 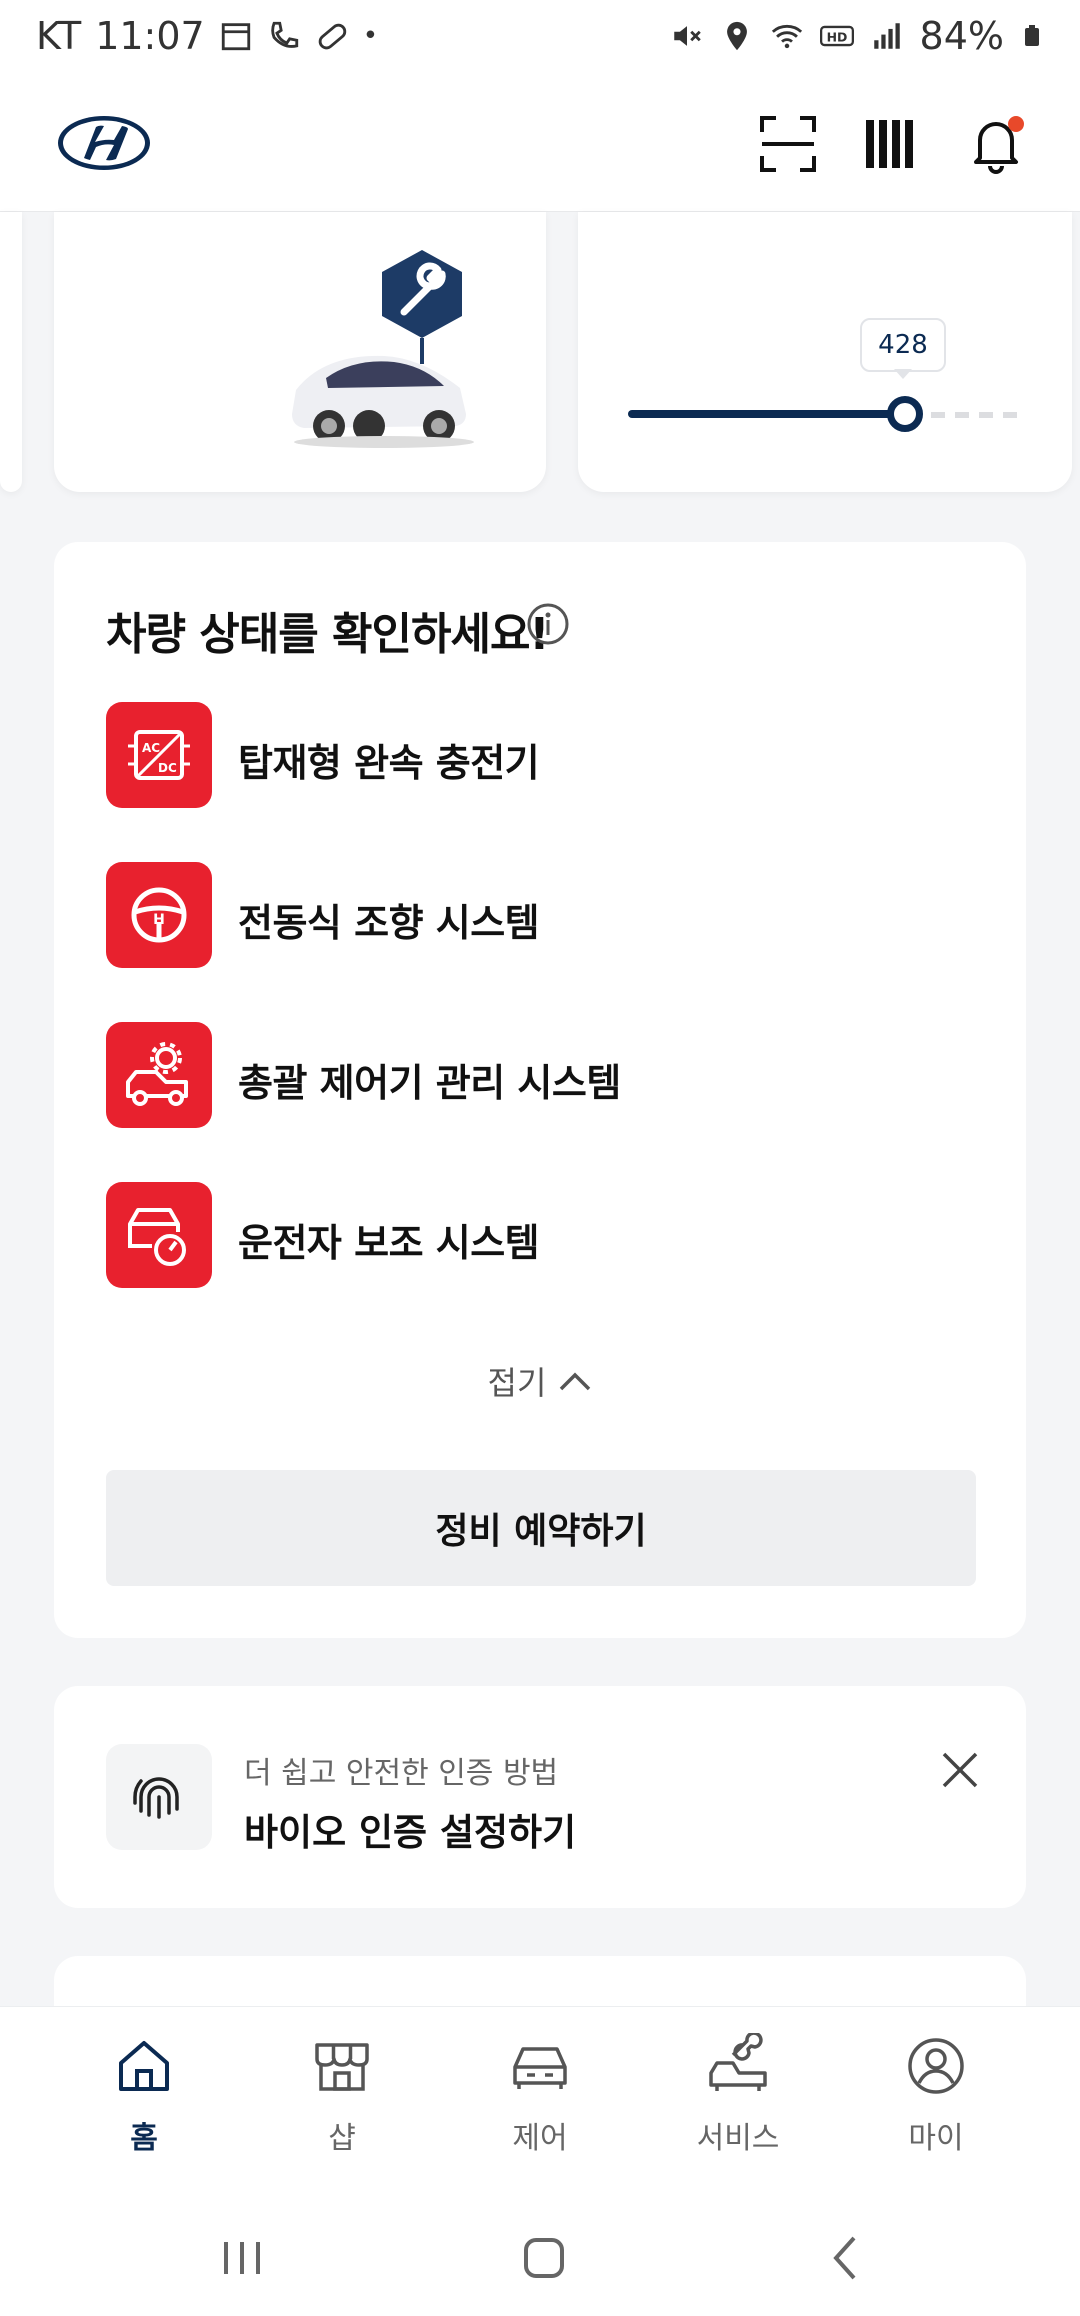 I want to click on car-maintenance-illustration, so click(x=383, y=349).